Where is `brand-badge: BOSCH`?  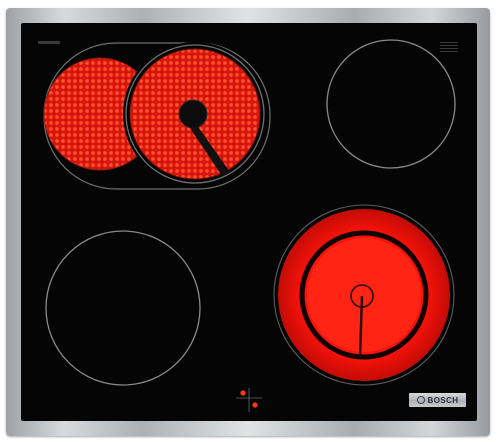 brand-badge: BOSCH is located at coordinates (437, 400).